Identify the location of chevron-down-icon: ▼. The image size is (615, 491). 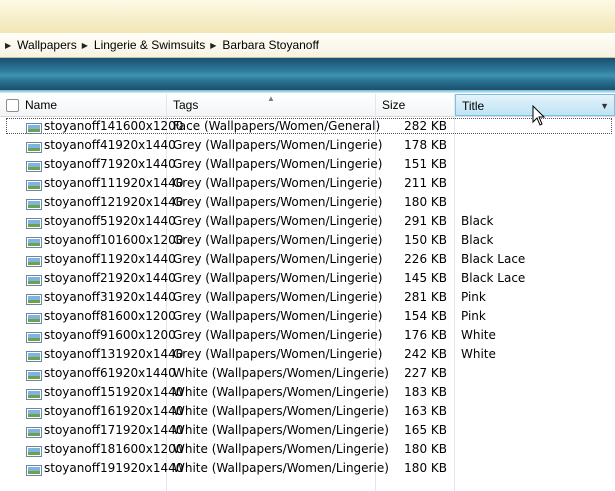
(604, 106).